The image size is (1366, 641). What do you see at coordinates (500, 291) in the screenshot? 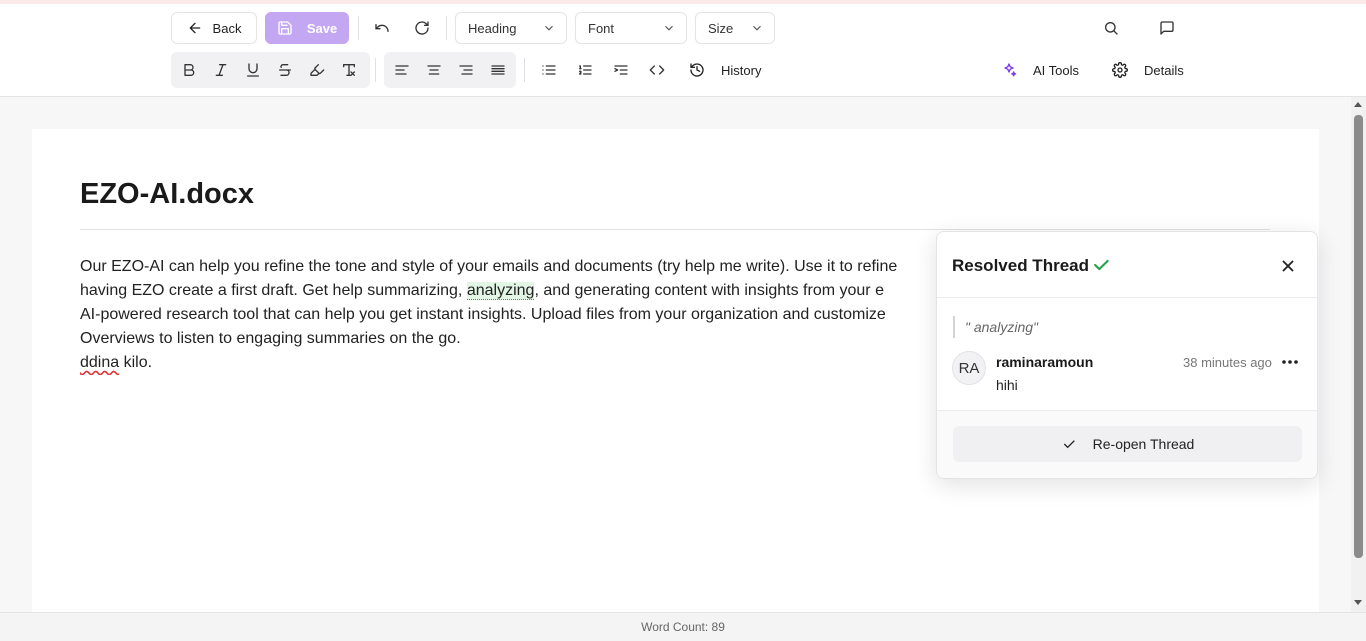
I see `comment-highlight: analyzing` at bounding box center [500, 291].